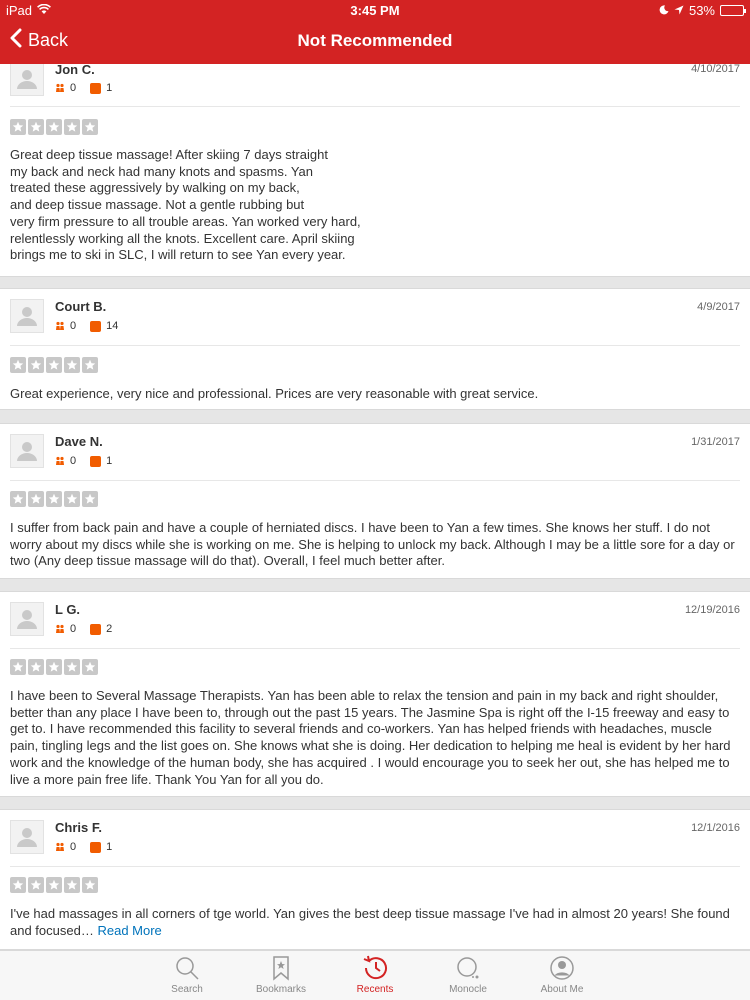  What do you see at coordinates (468, 989) in the screenshot?
I see `tab-label: Monocle` at bounding box center [468, 989].